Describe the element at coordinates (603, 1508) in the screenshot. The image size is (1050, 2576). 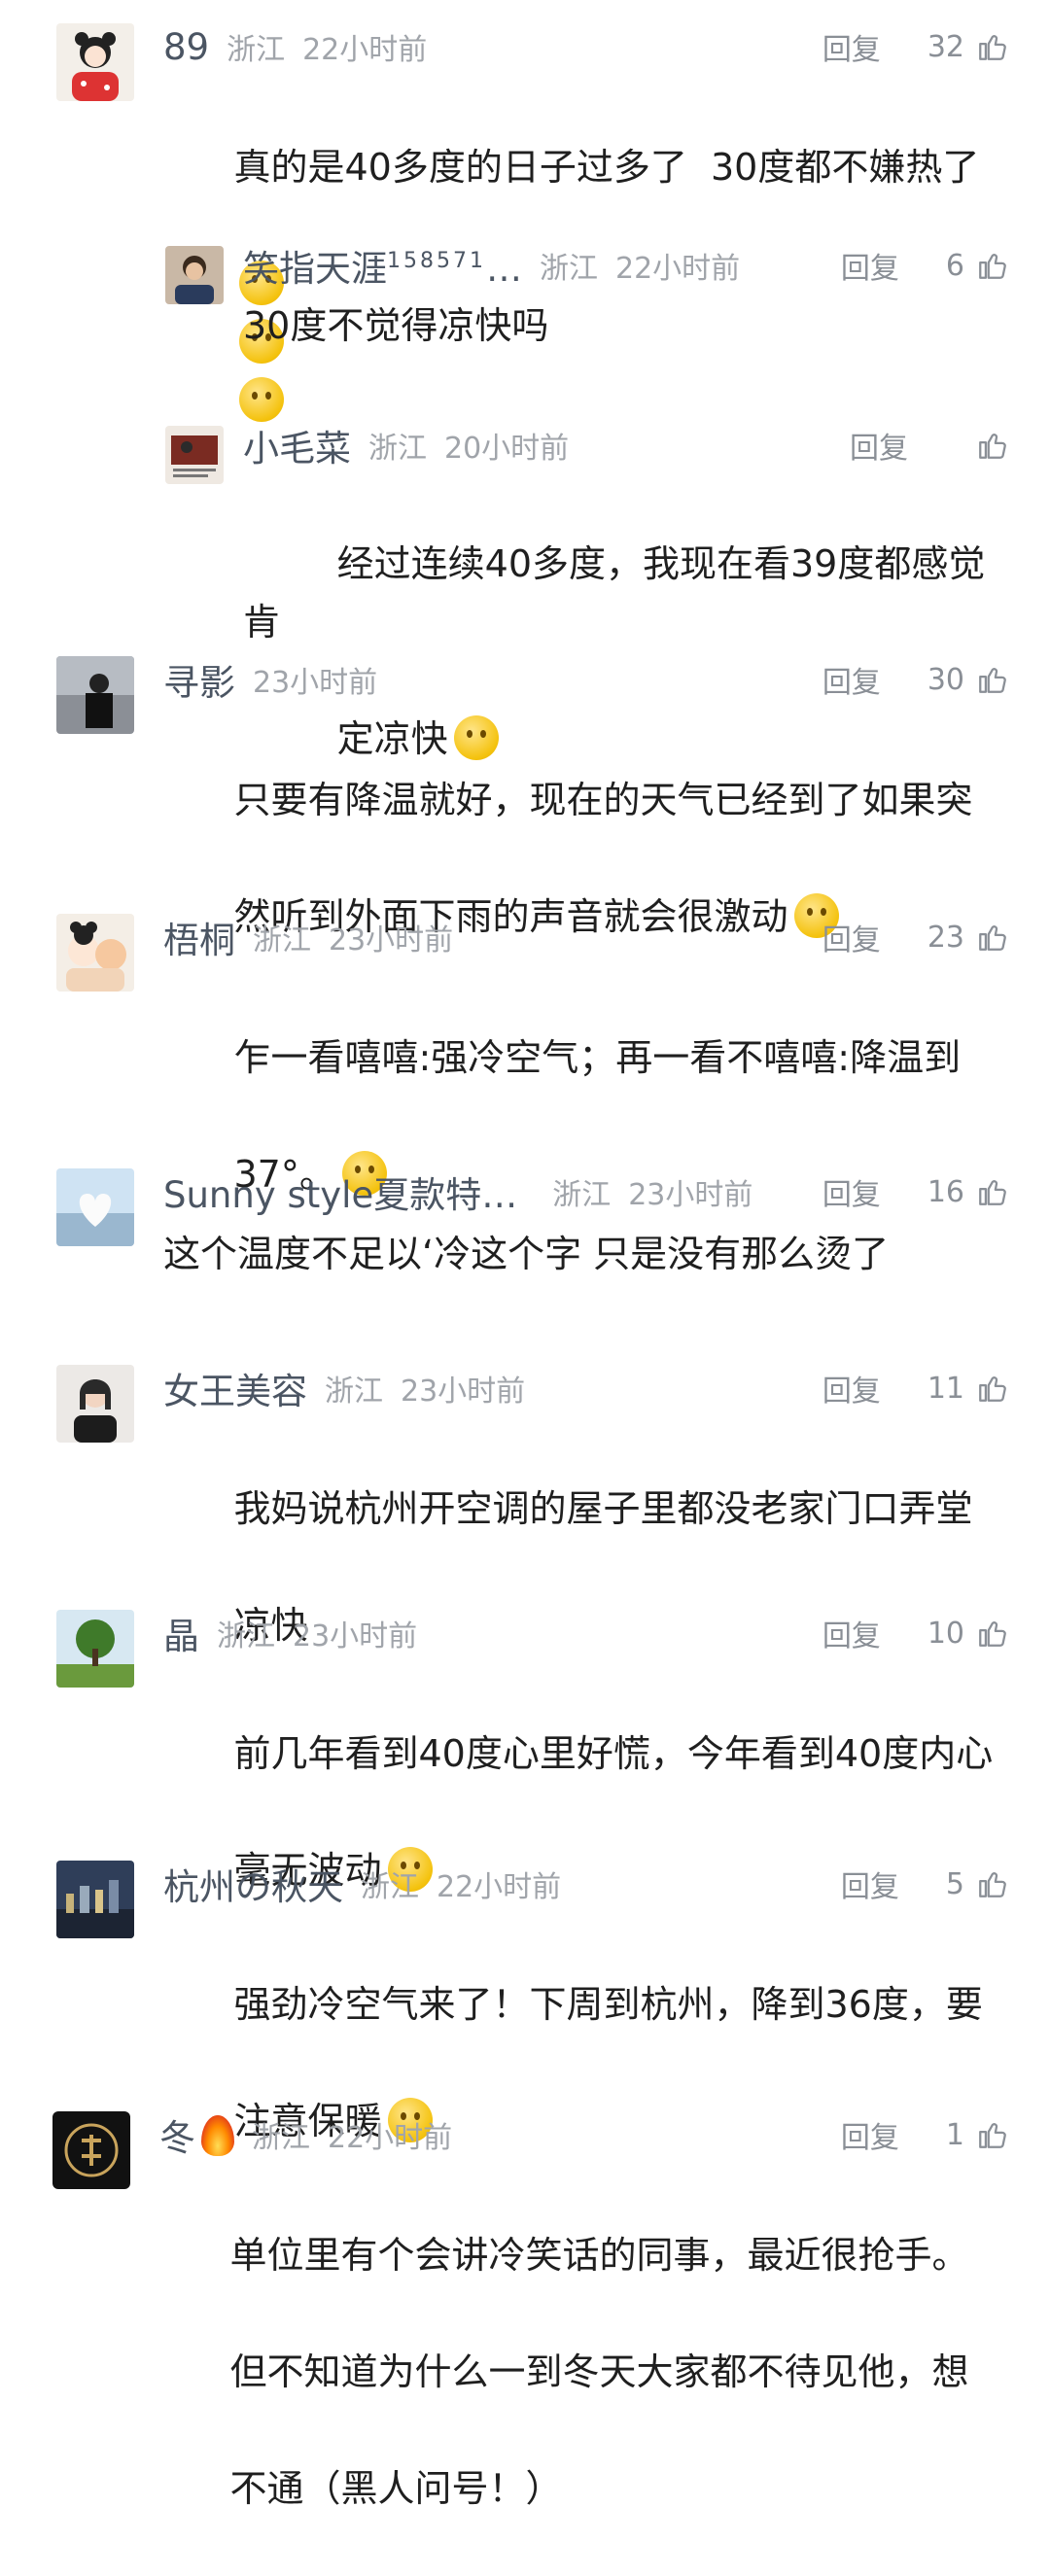
I see `comment-text-line: 我妈说杭州开空调的屋子里都没老家门口弄堂` at that location.